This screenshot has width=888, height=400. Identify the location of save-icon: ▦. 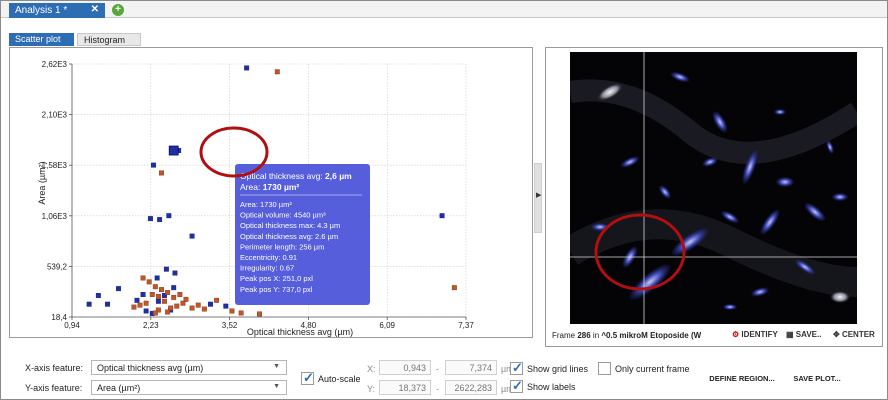
(790, 334).